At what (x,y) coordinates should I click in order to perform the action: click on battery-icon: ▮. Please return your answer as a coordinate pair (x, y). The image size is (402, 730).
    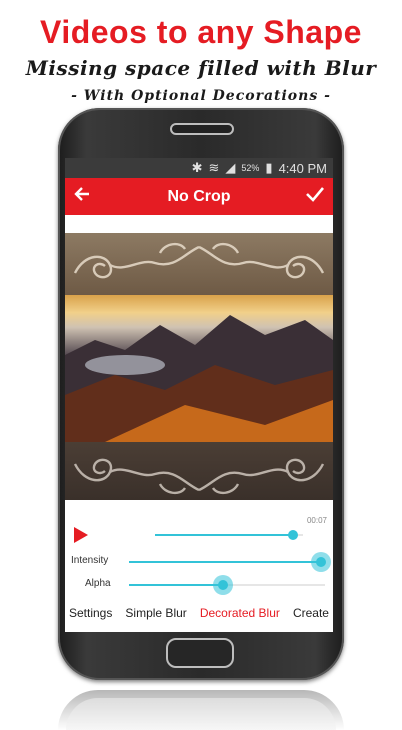
    Looking at the image, I should click on (269, 167).